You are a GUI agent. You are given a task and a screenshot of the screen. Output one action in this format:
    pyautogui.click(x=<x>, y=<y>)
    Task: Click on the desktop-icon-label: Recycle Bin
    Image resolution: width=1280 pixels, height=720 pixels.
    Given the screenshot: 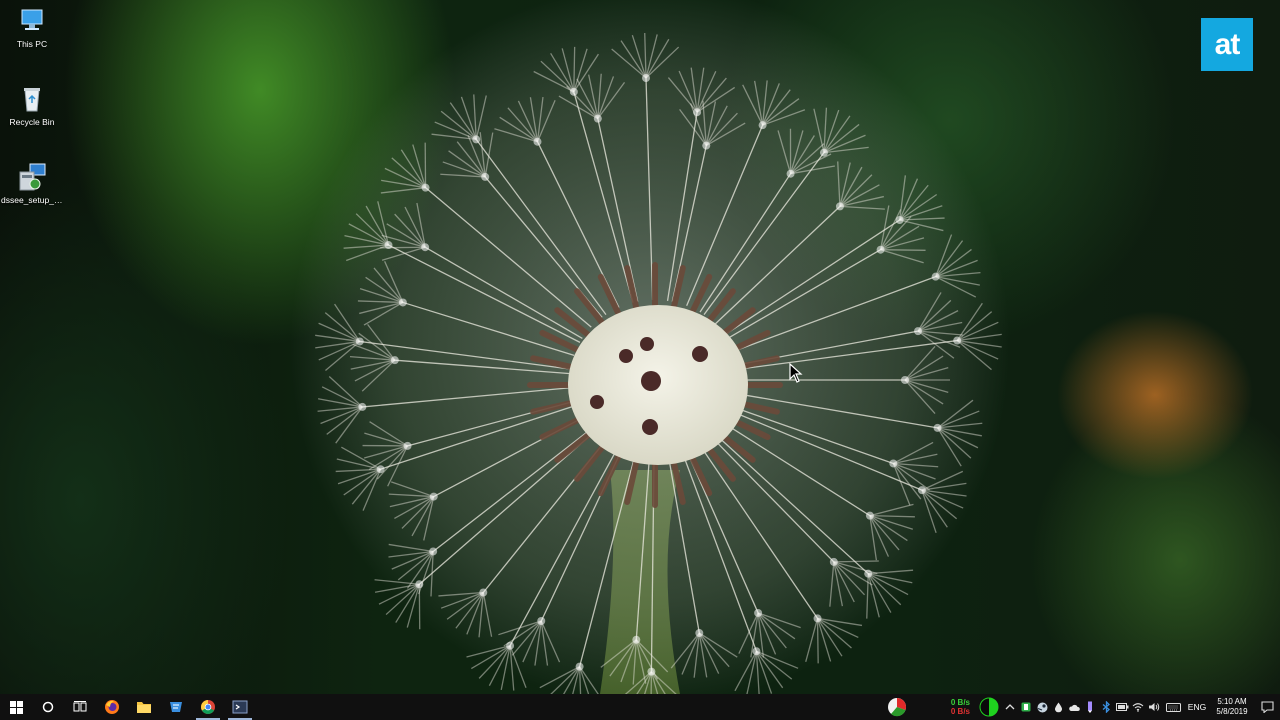 What is the action you would take?
    pyautogui.click(x=32, y=122)
    